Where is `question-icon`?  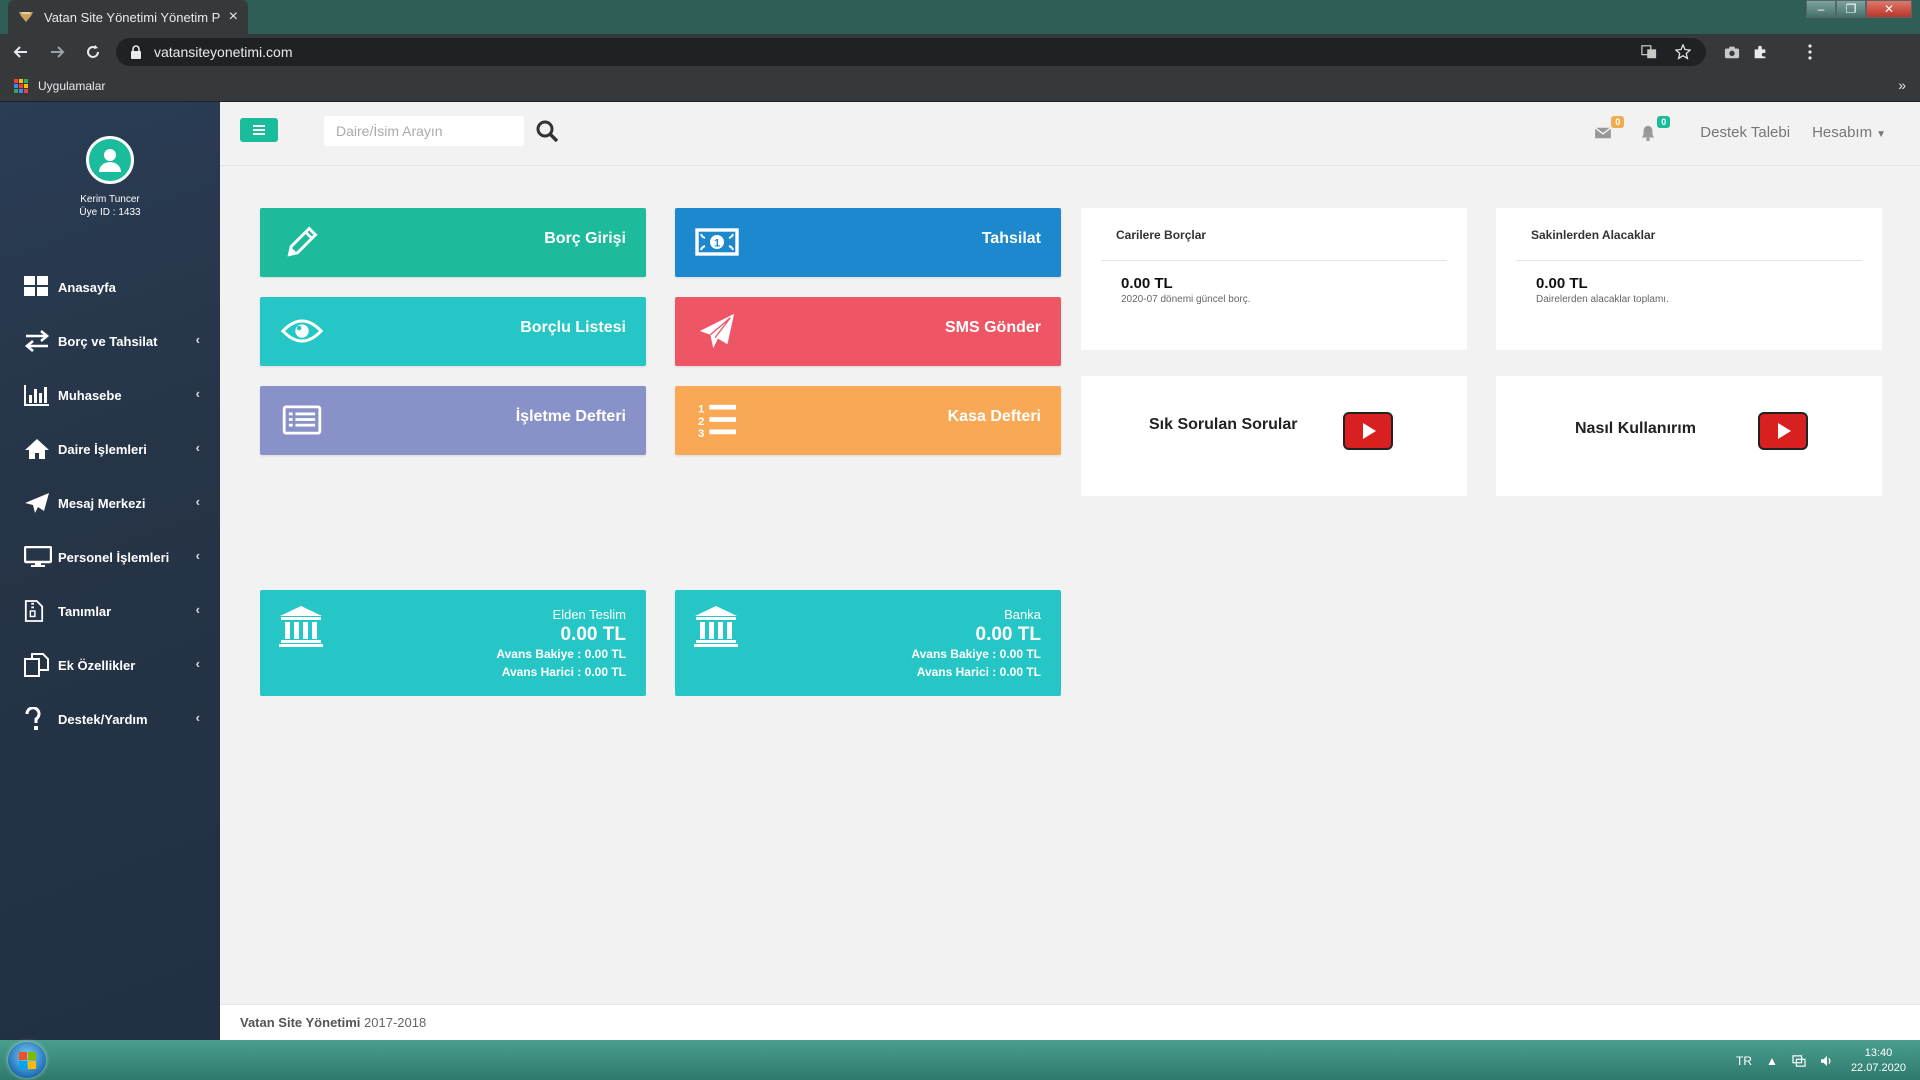
question-icon is located at coordinates (38, 719).